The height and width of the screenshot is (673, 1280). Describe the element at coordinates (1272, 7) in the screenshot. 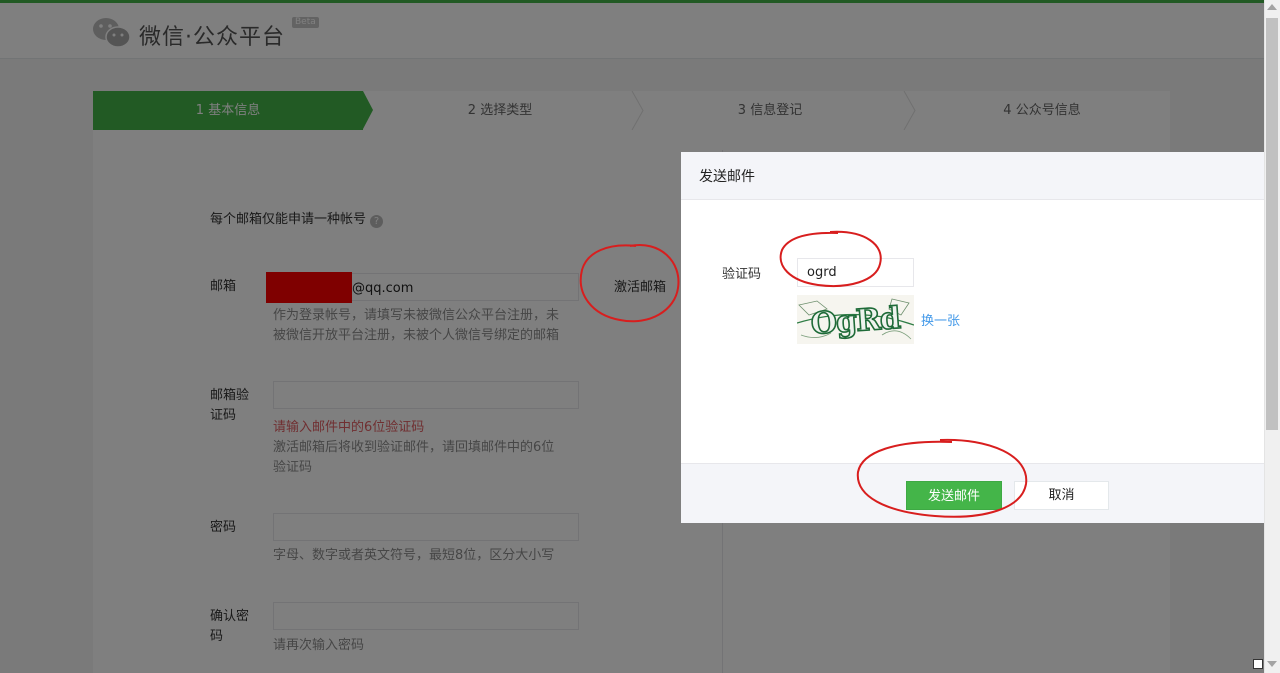

I see `scroll-up-arrow-icon` at that location.